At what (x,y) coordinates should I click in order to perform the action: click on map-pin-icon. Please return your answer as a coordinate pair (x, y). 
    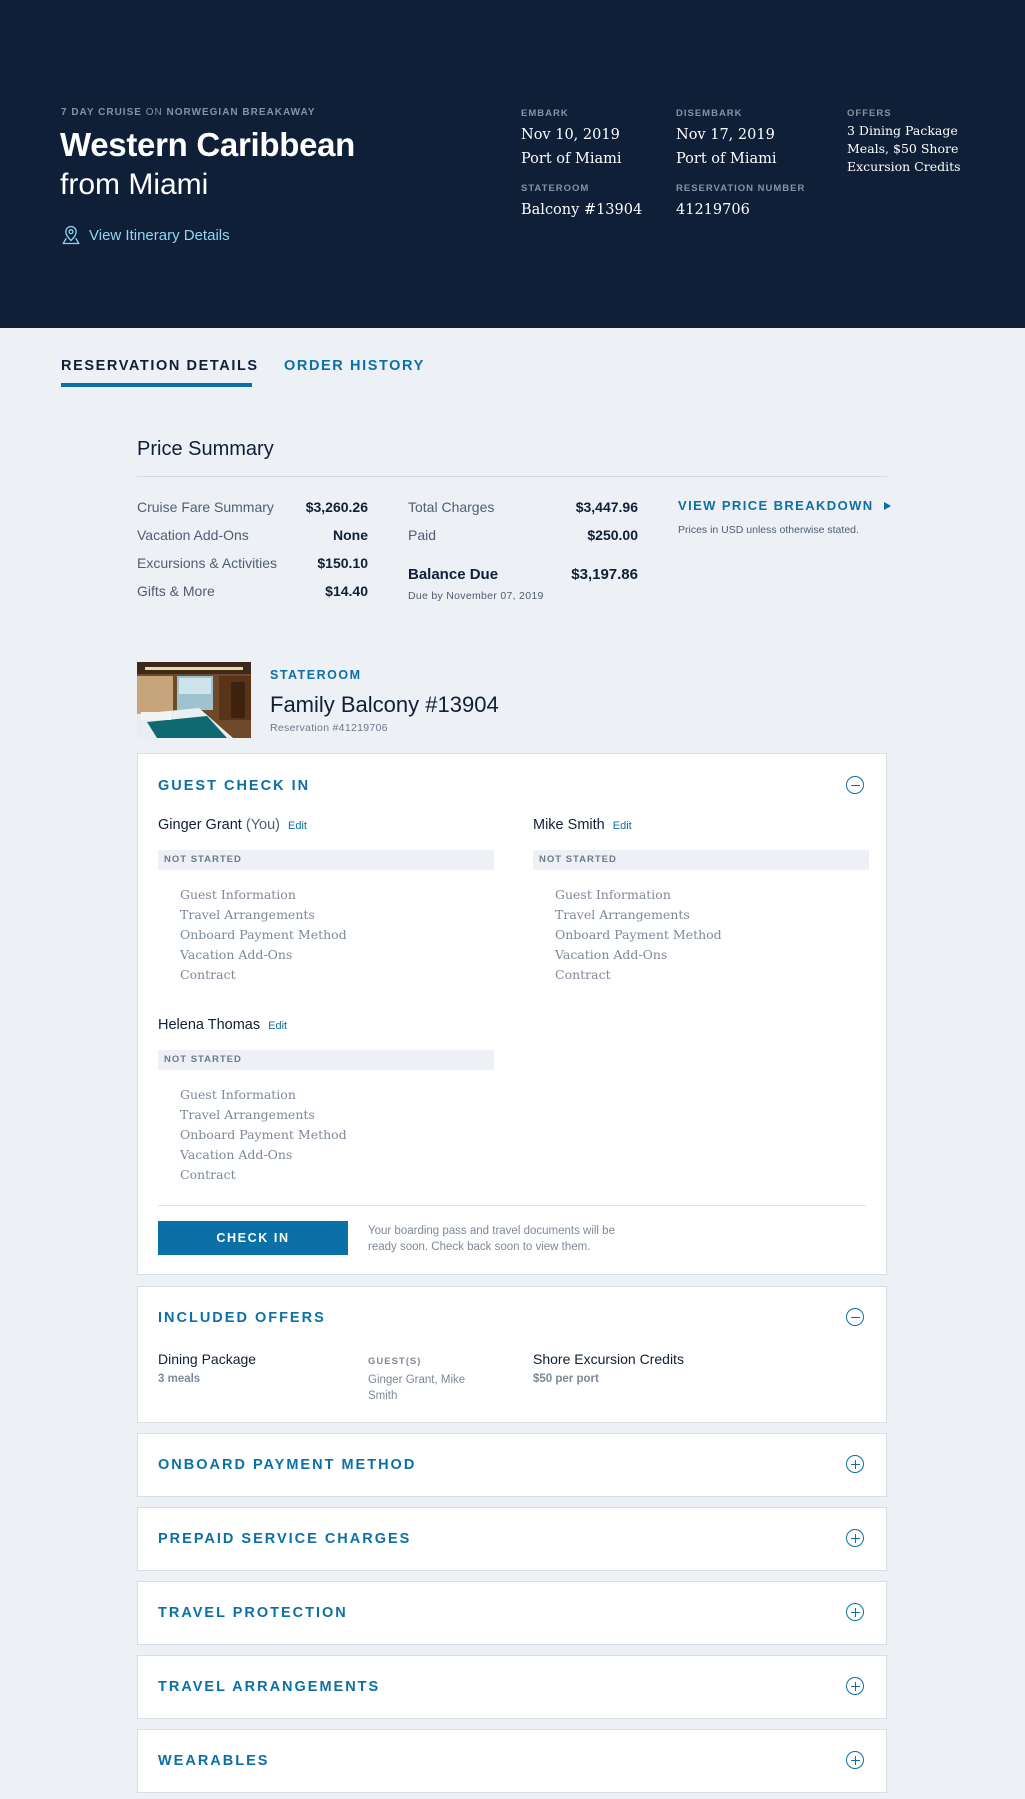
    Looking at the image, I should click on (71, 235).